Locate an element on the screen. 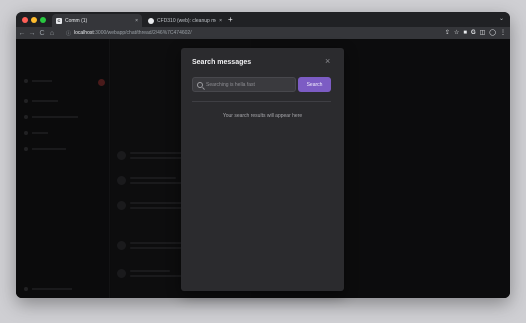  tab-title: CFD310 (web): cleanup mo is located at coordinates (187, 20).